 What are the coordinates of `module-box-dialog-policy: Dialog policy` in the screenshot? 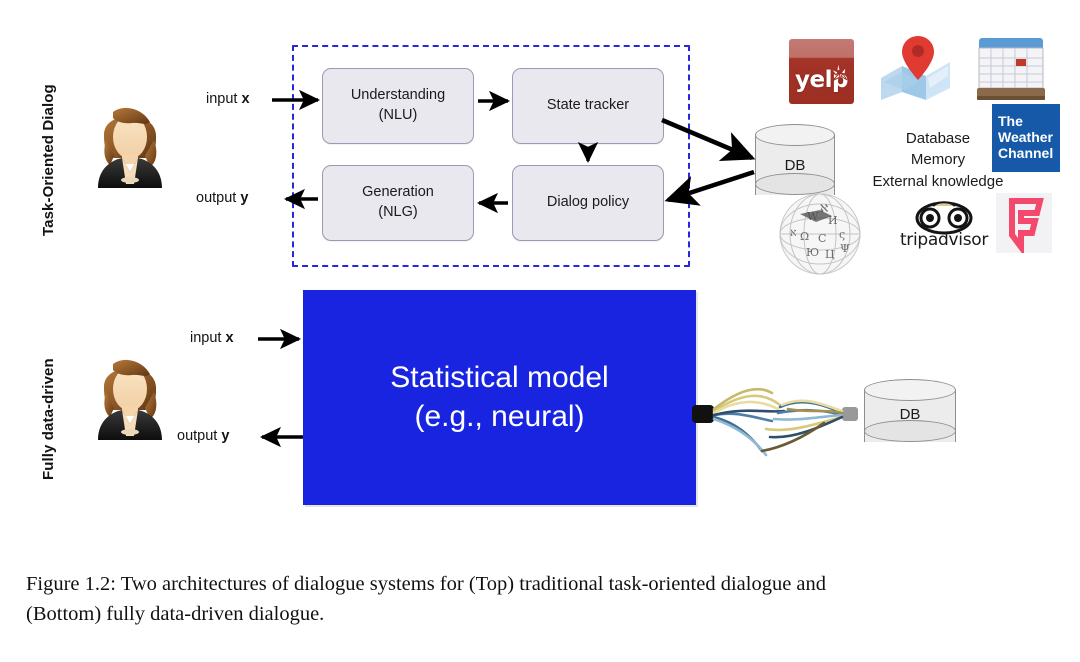 It's located at (588, 203).